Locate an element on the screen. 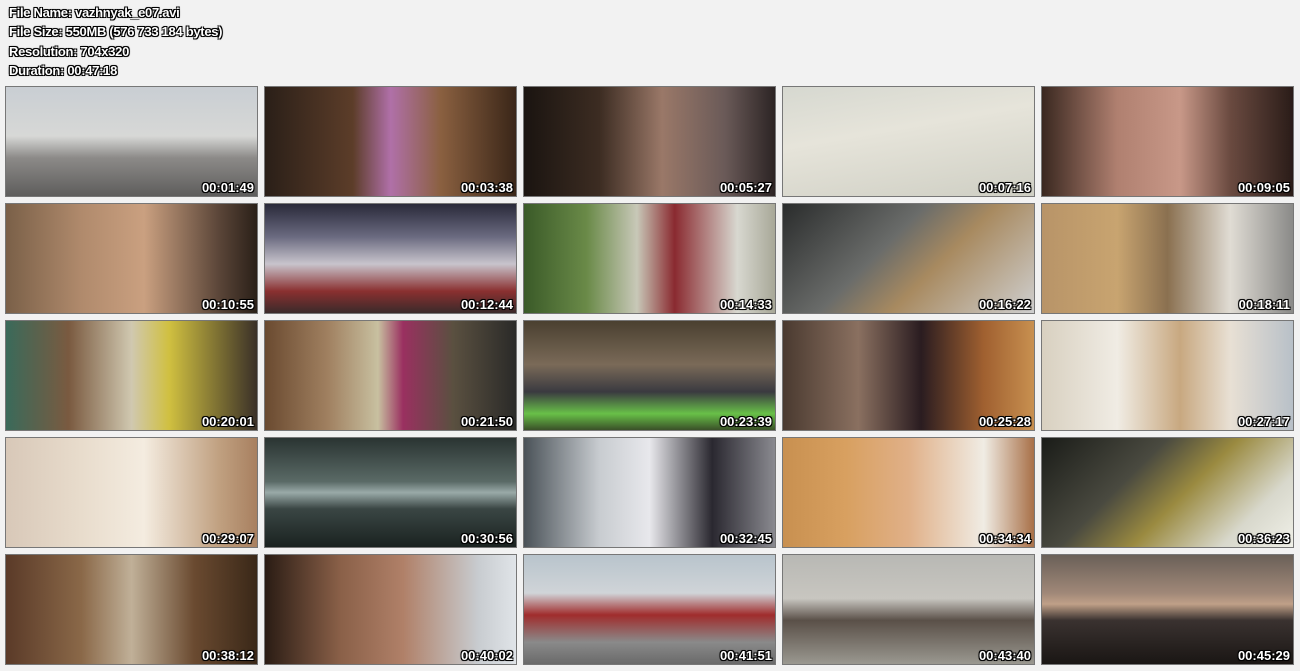 Image resolution: width=1300 pixels, height=671 pixels. video-thumbnail: 00:01:49 is located at coordinates (131, 141).